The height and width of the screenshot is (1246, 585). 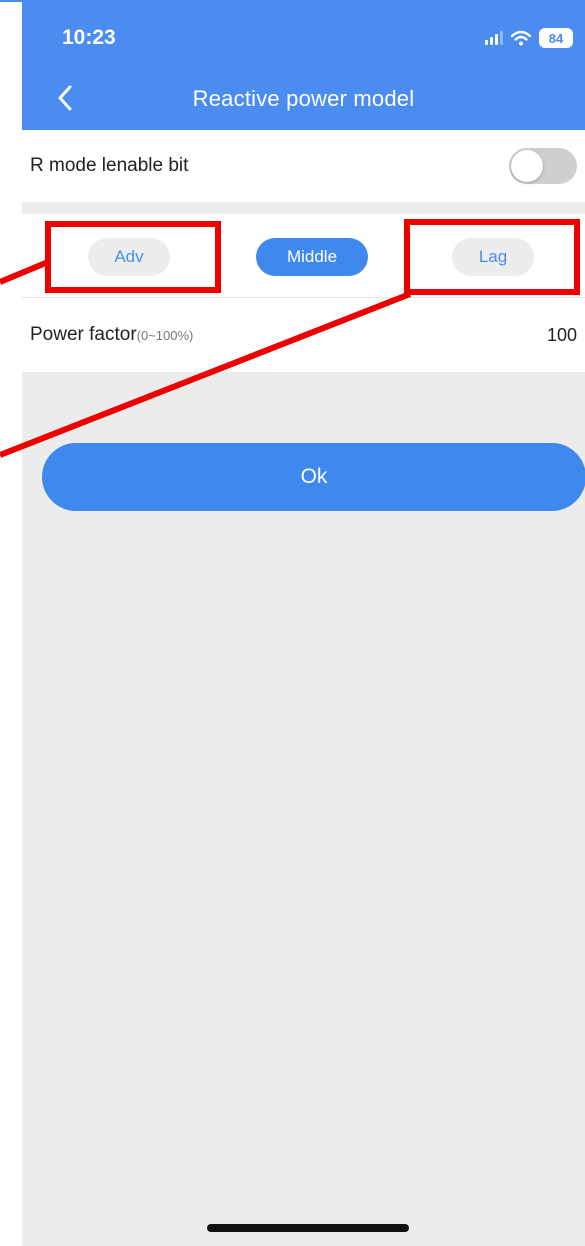 What do you see at coordinates (303, 98) in the screenshot?
I see `page-title: Reactive power model` at bounding box center [303, 98].